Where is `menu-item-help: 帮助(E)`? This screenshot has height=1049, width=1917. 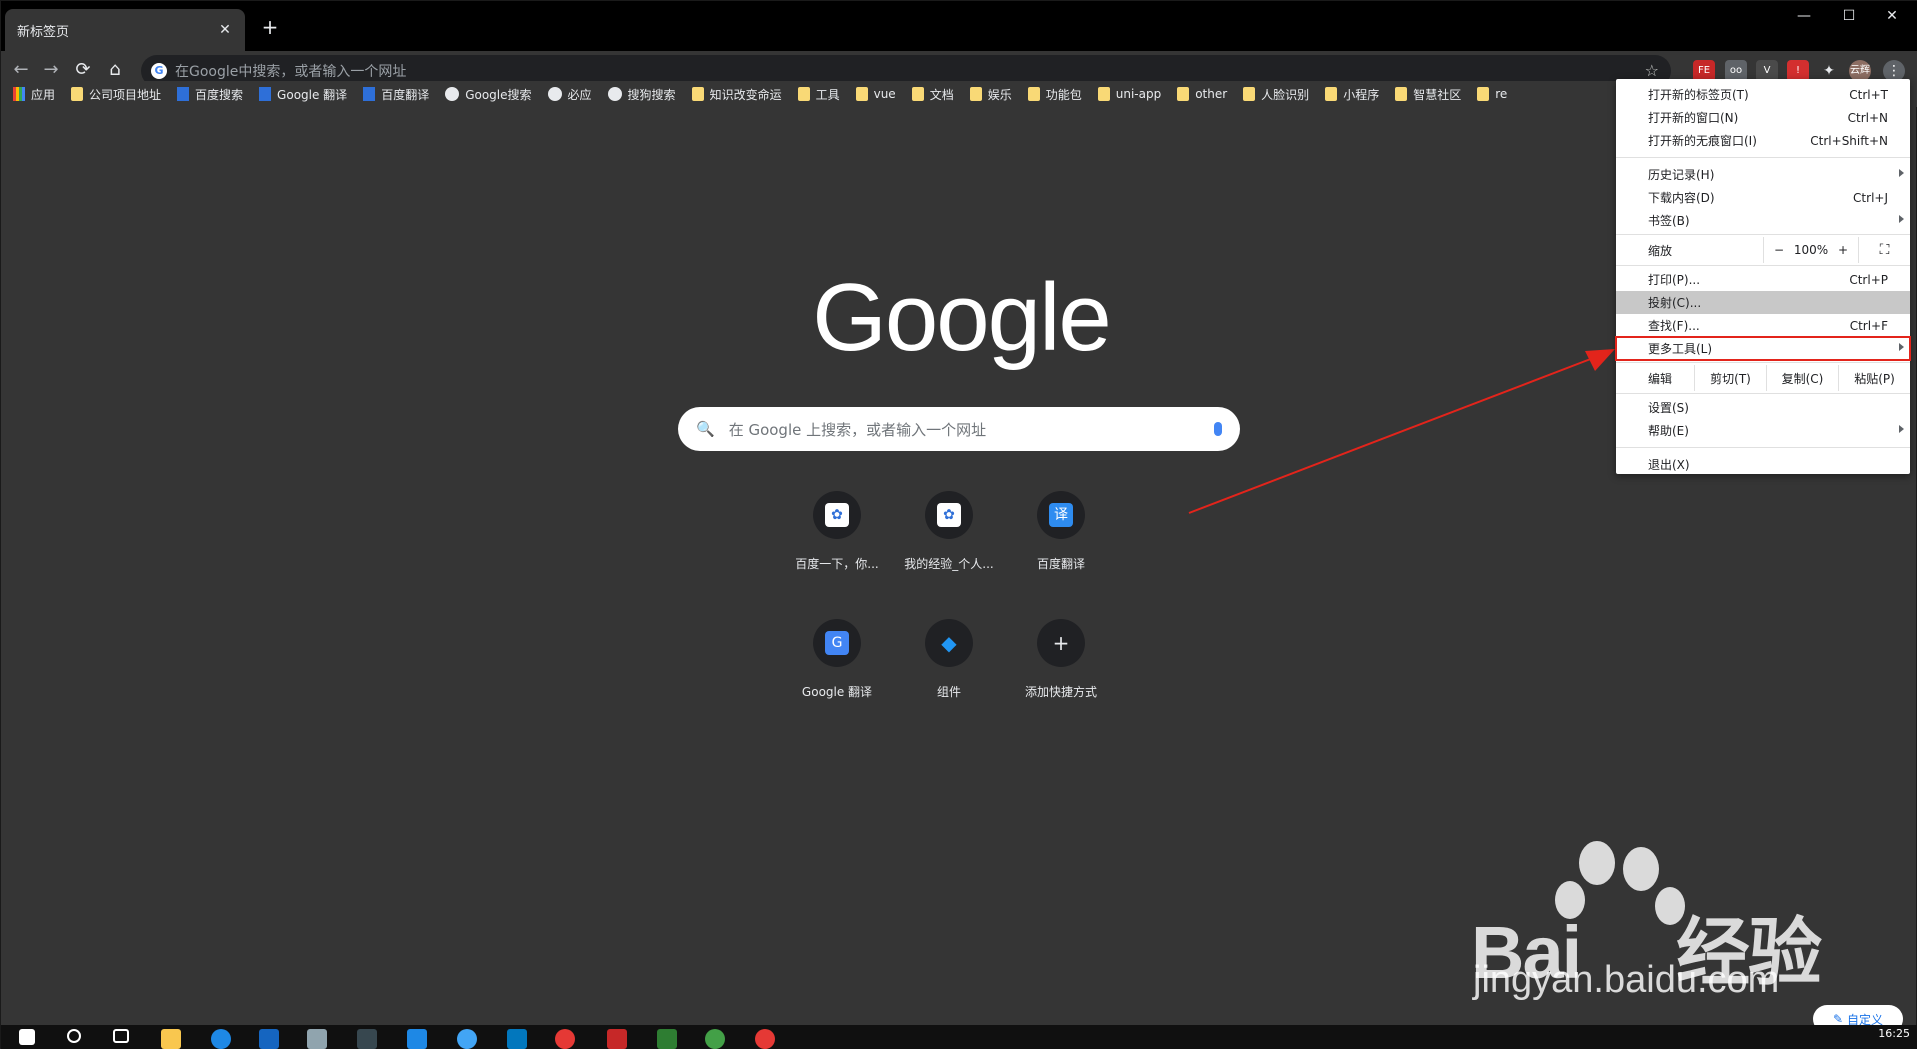
menu-item-help: 帮助(E) is located at coordinates (1763, 430).